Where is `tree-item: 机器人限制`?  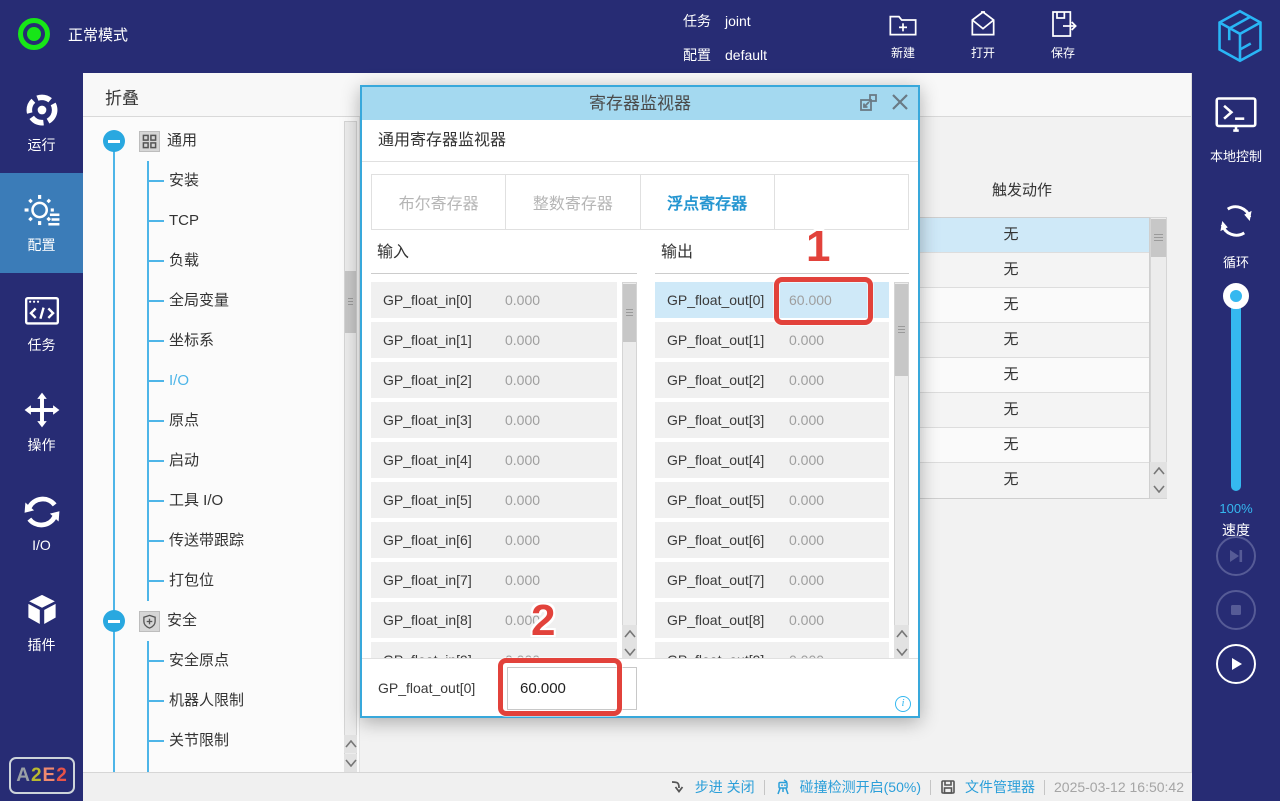 tree-item: 机器人限制 is located at coordinates (206, 701).